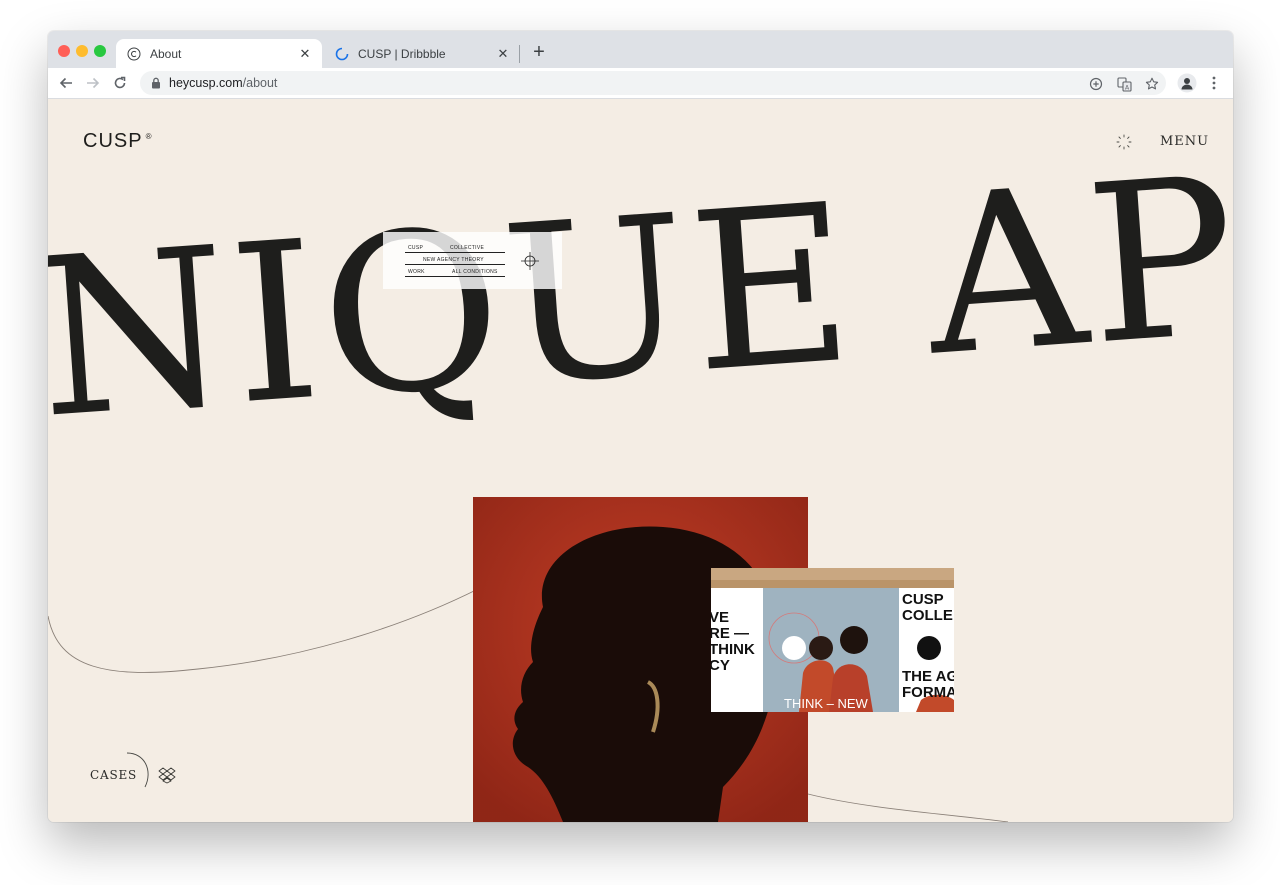  What do you see at coordinates (166, 53) in the screenshot?
I see `tab-title: About` at bounding box center [166, 53].